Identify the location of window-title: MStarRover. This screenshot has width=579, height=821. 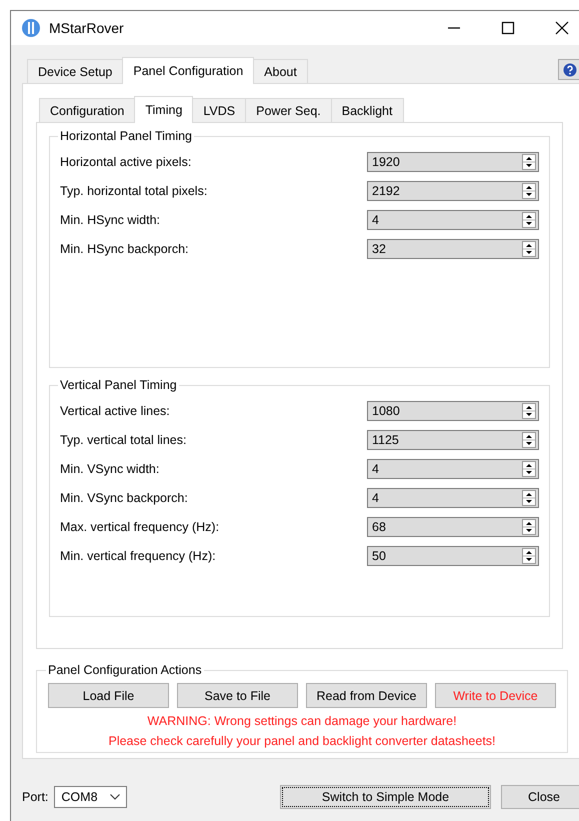
(86, 28).